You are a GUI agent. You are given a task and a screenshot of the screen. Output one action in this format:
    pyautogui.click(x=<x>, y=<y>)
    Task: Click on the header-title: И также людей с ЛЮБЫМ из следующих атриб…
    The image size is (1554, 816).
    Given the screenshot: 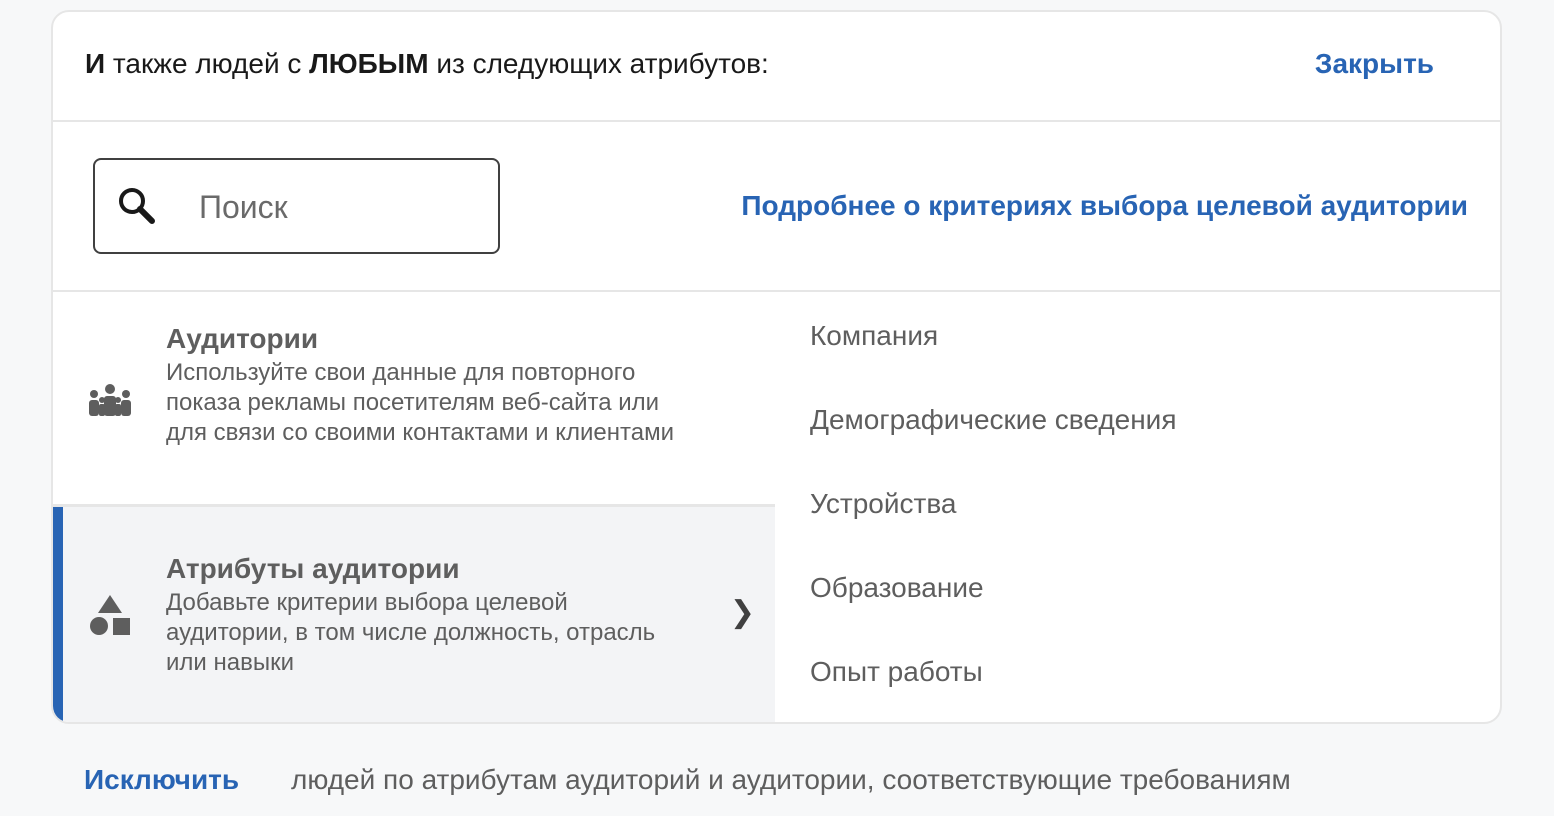 What is the action you would take?
    pyautogui.click(x=427, y=64)
    